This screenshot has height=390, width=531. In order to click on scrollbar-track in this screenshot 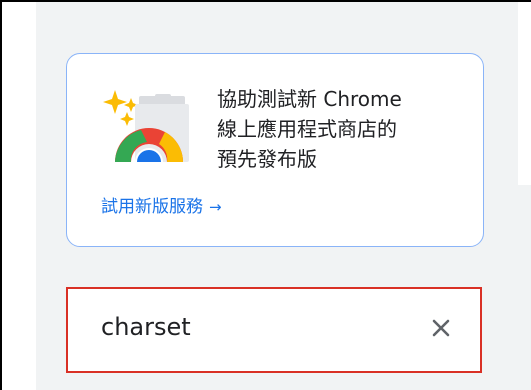, I will do `click(524, 287)`.